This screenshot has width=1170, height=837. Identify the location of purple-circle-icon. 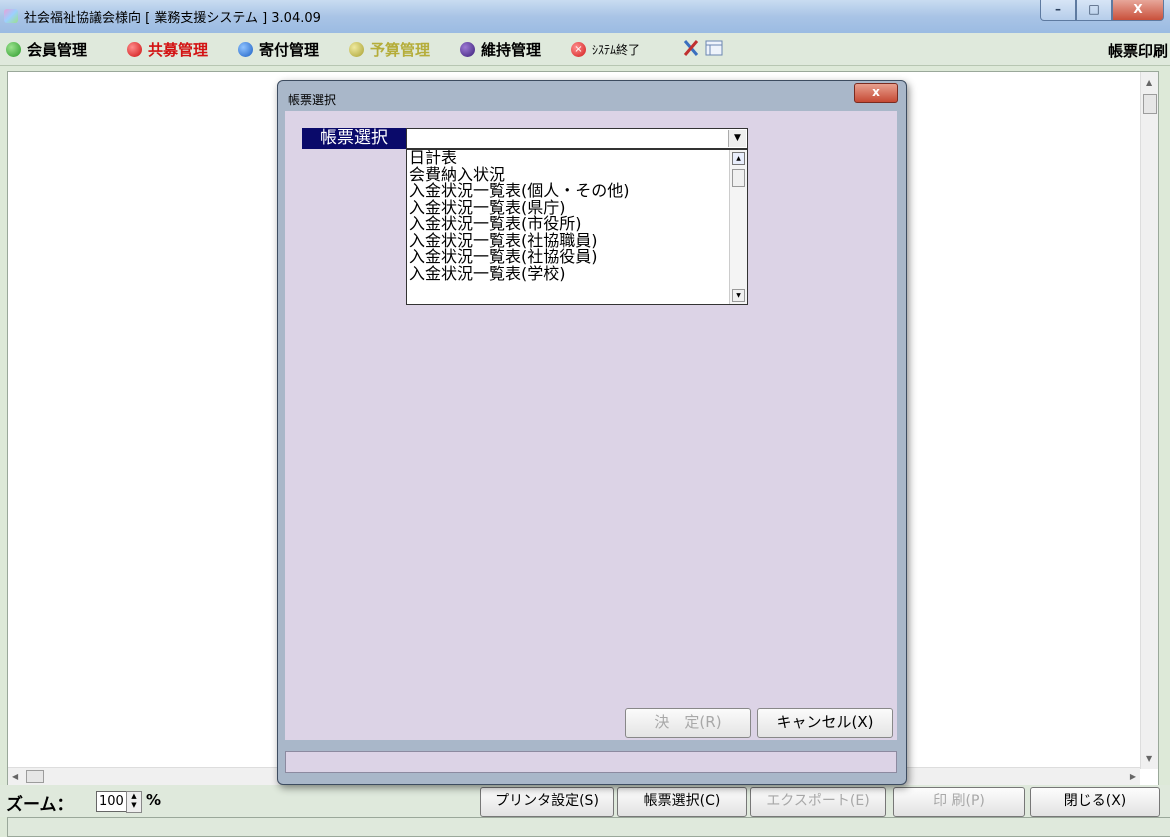
(467, 49).